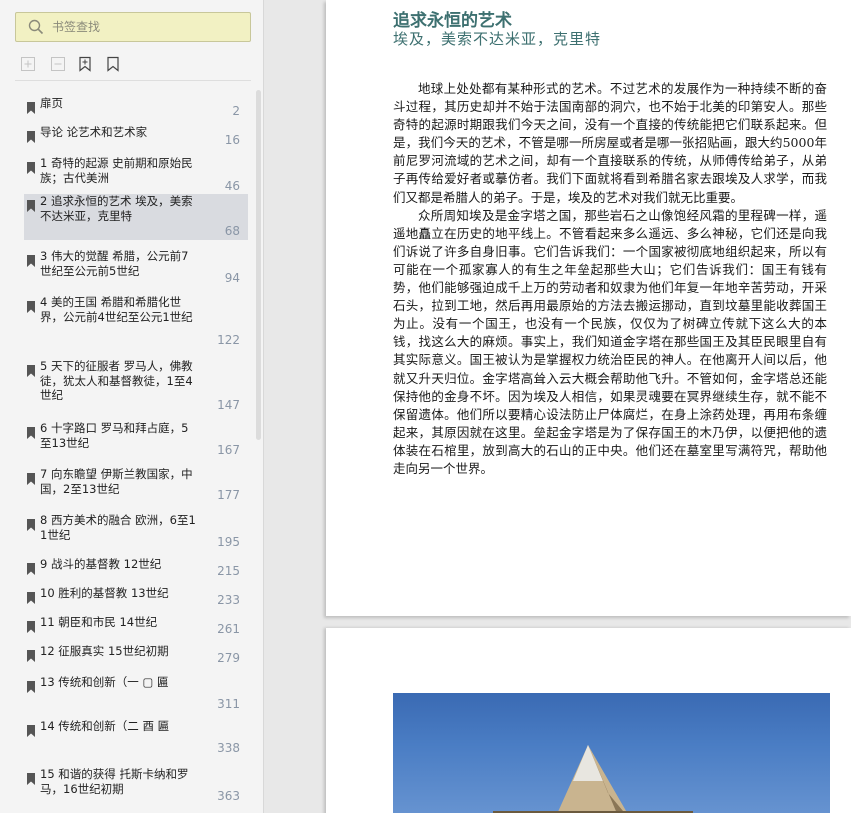  I want to click on bookmark-page-number: 16, so click(232, 140).